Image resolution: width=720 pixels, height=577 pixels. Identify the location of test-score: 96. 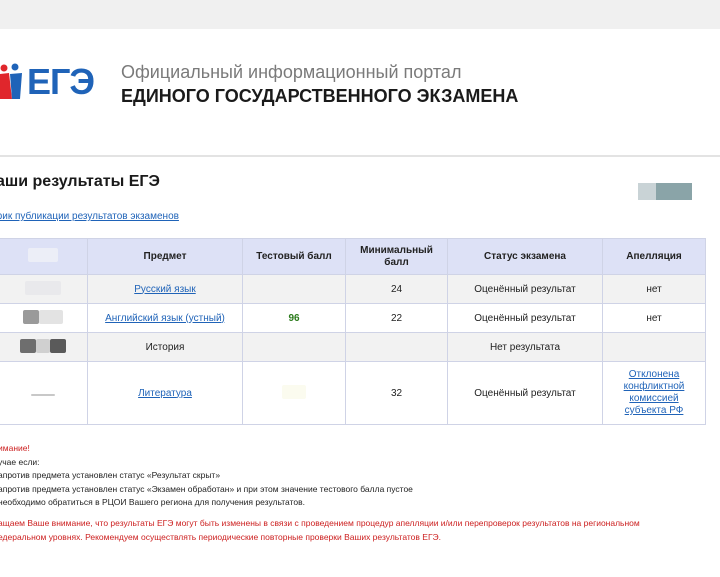
(294, 318).